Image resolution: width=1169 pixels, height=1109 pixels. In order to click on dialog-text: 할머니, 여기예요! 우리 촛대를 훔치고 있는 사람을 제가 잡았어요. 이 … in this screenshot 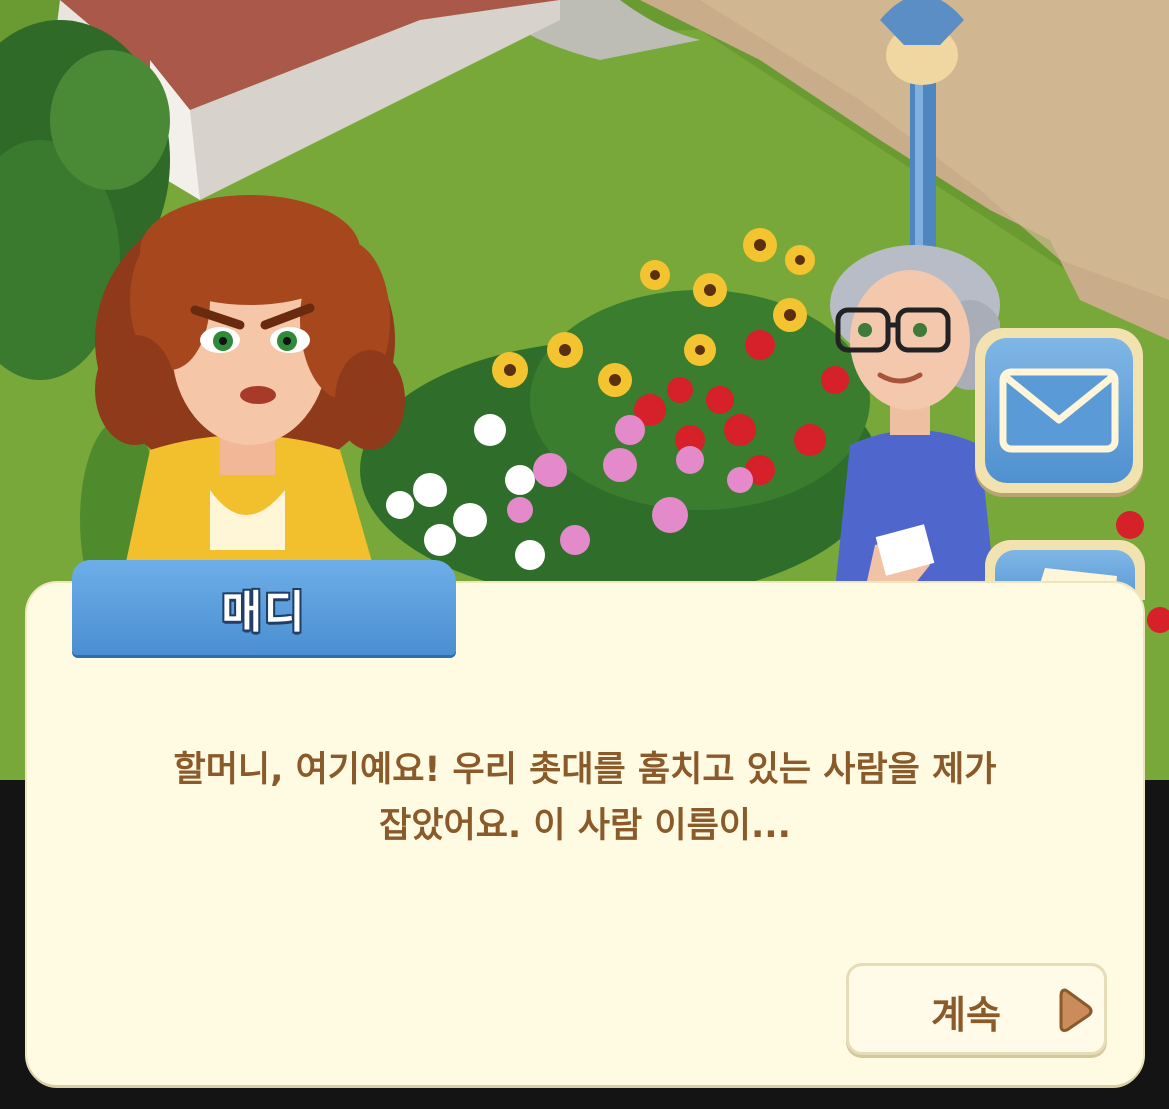, I will do `click(585, 798)`.